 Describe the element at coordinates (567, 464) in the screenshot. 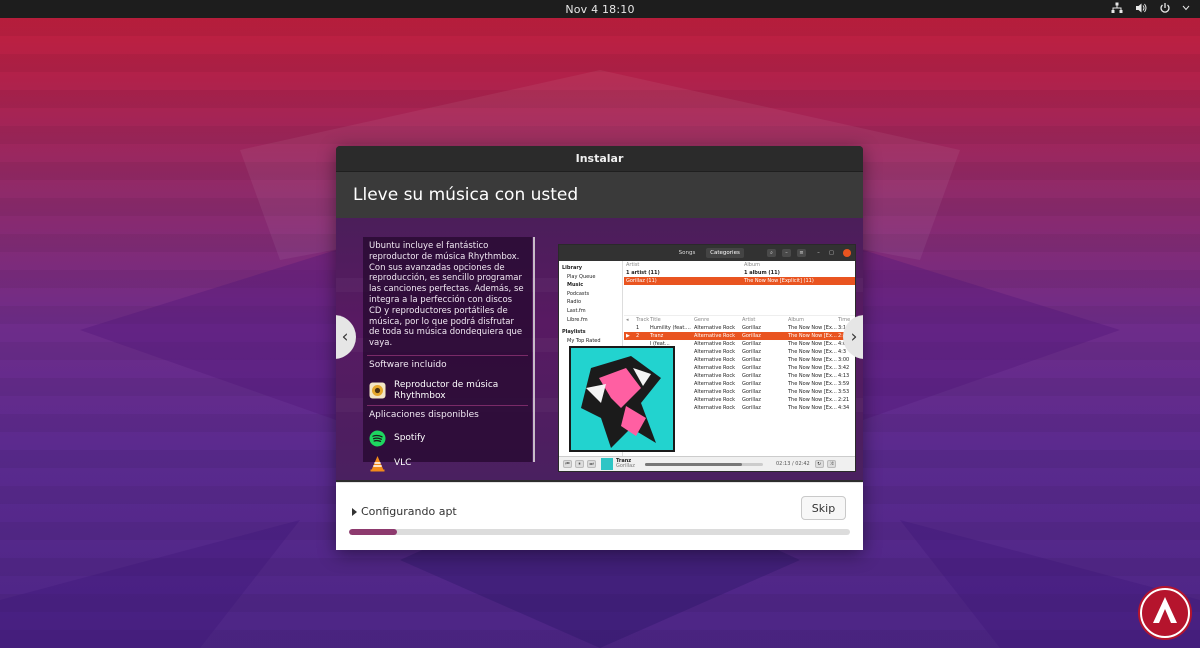

I see `previous-icon: ⏮` at that location.